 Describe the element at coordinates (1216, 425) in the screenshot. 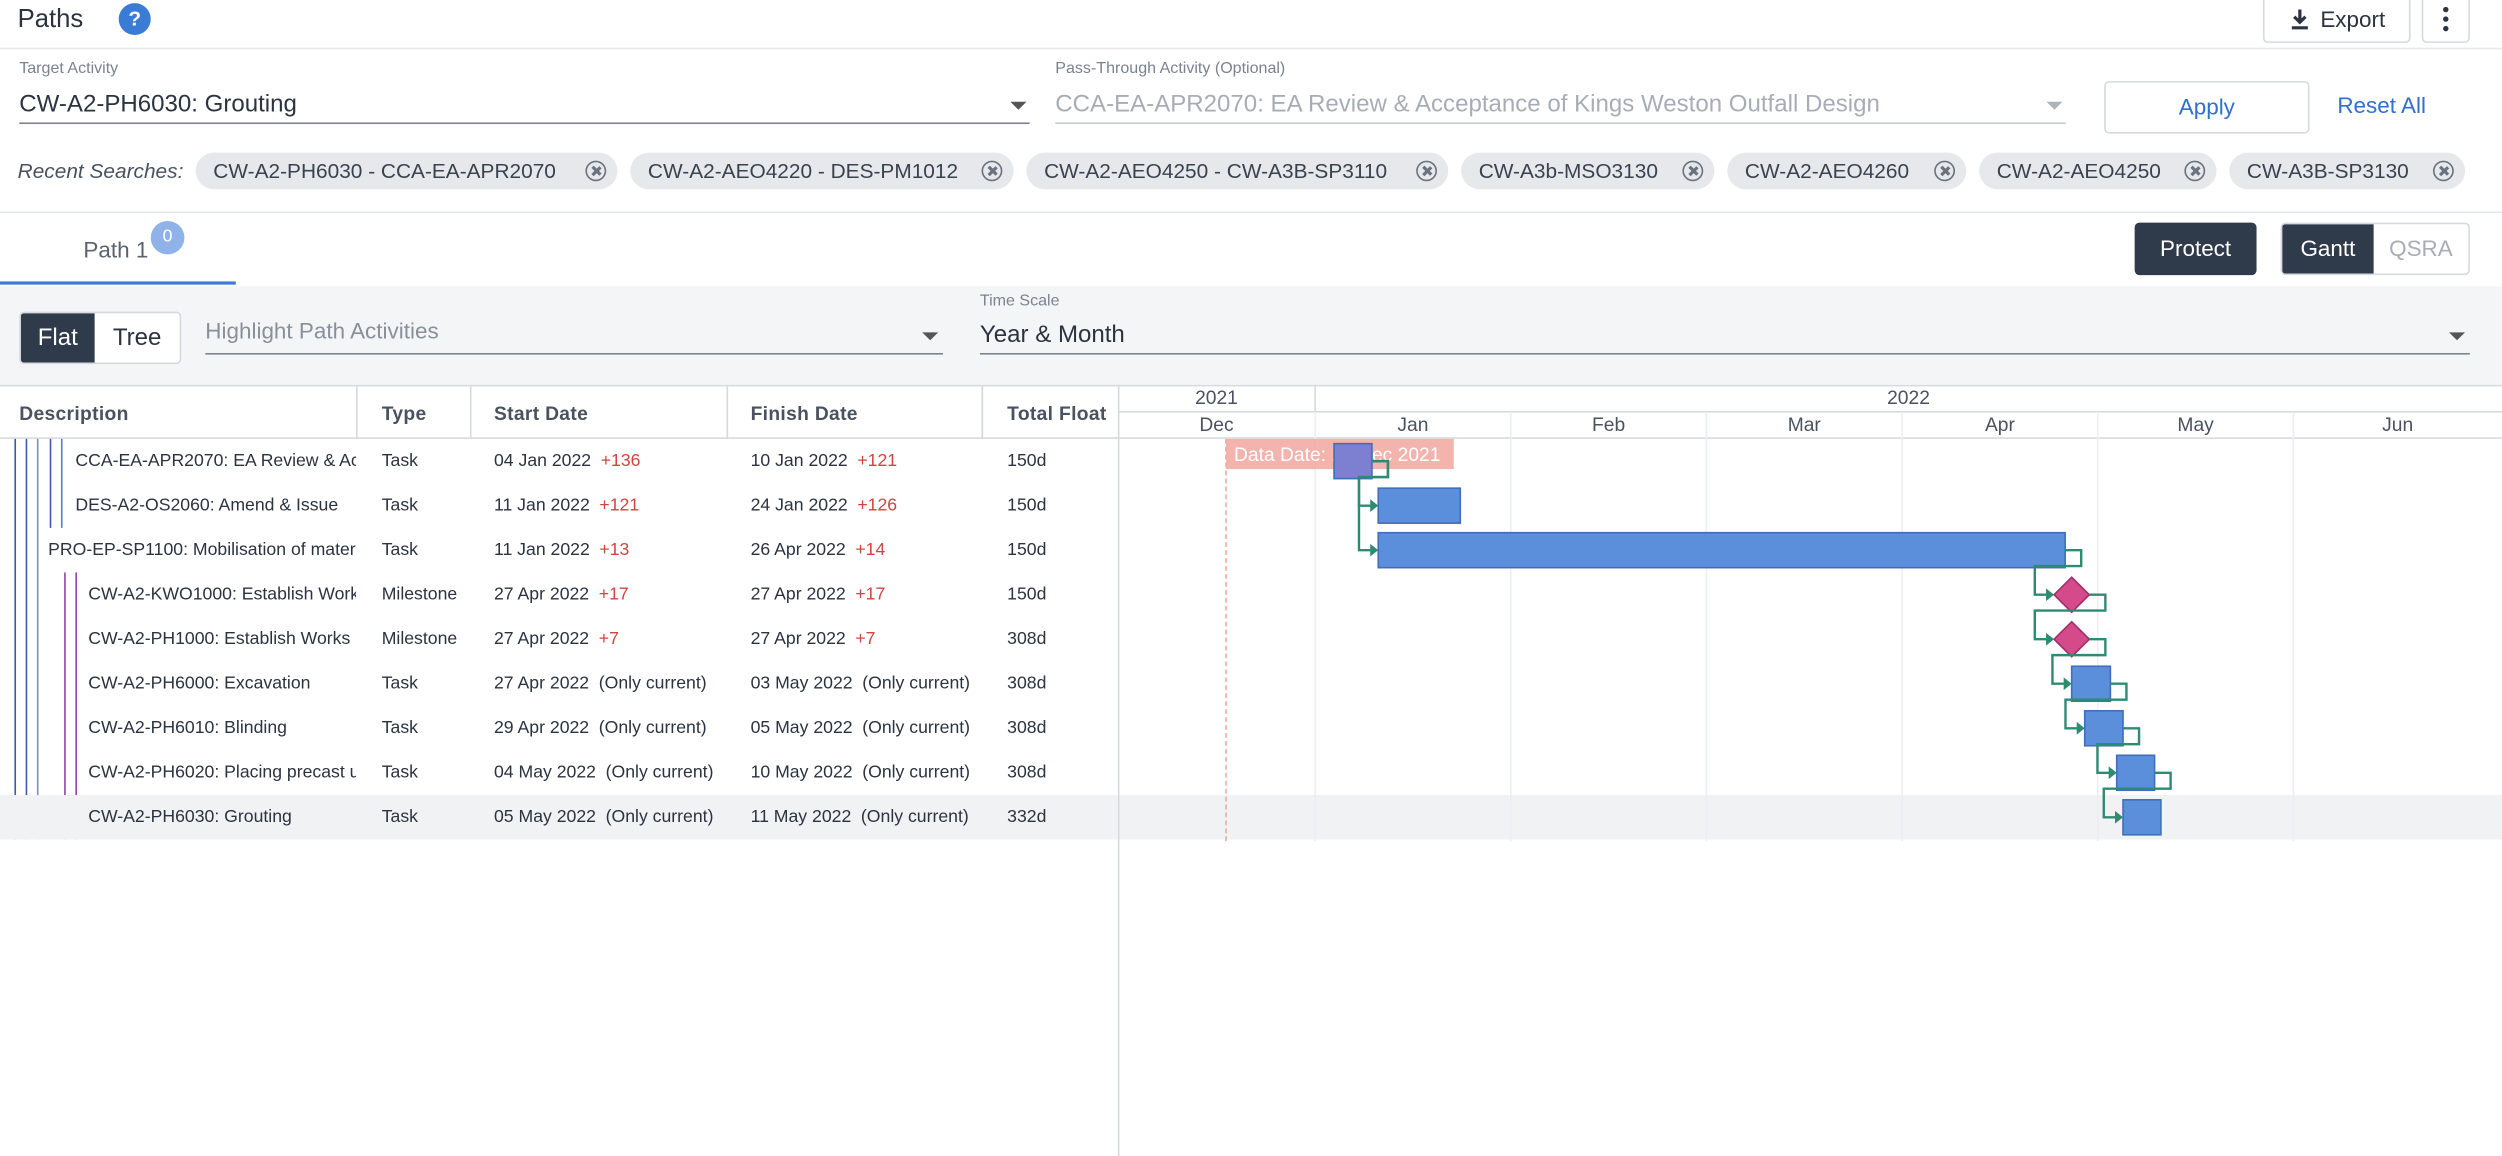

I see `gantt-month-label: Dec` at that location.